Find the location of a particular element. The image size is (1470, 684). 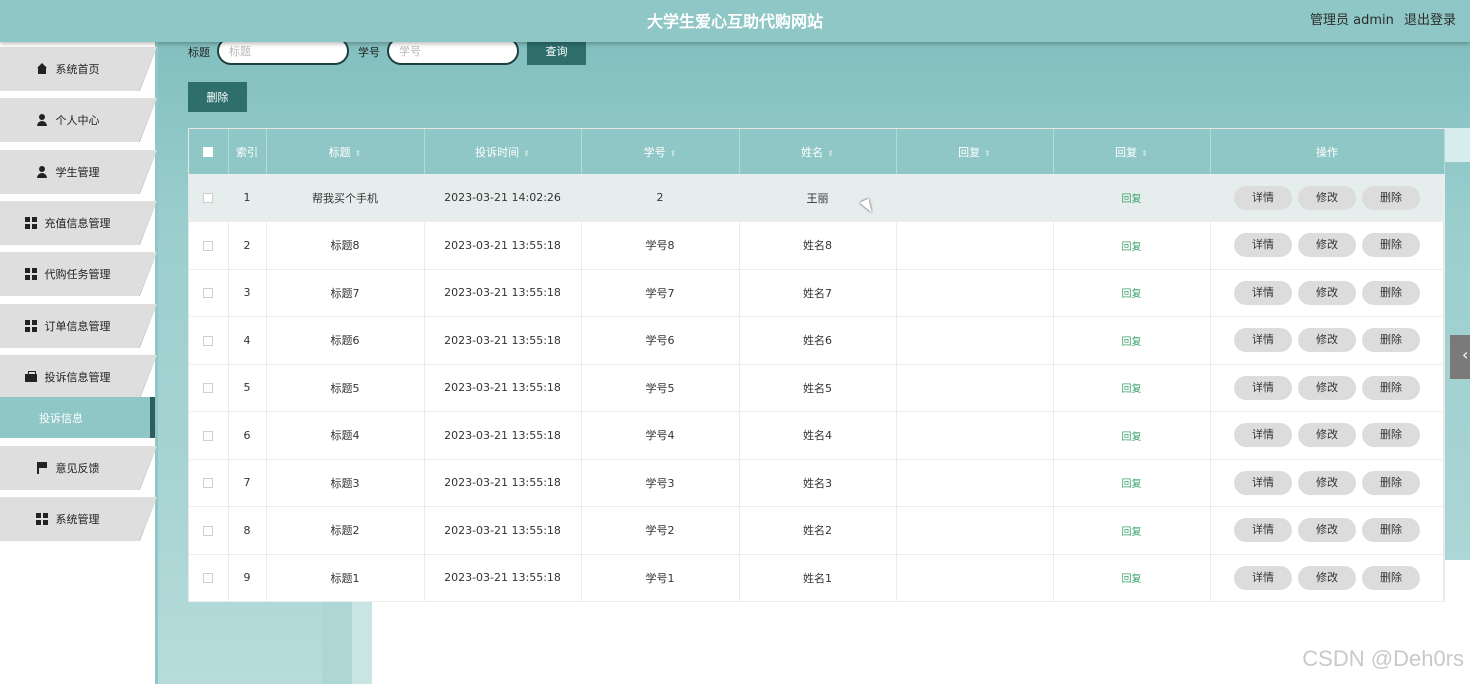

logout-link: 退出登录 is located at coordinates (1430, 20).